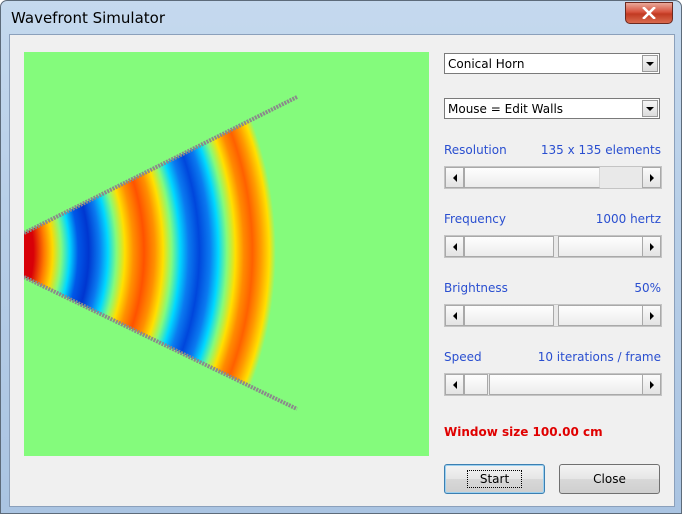 This screenshot has height=514, width=682. I want to click on frequency-thumb, so click(601, 246).